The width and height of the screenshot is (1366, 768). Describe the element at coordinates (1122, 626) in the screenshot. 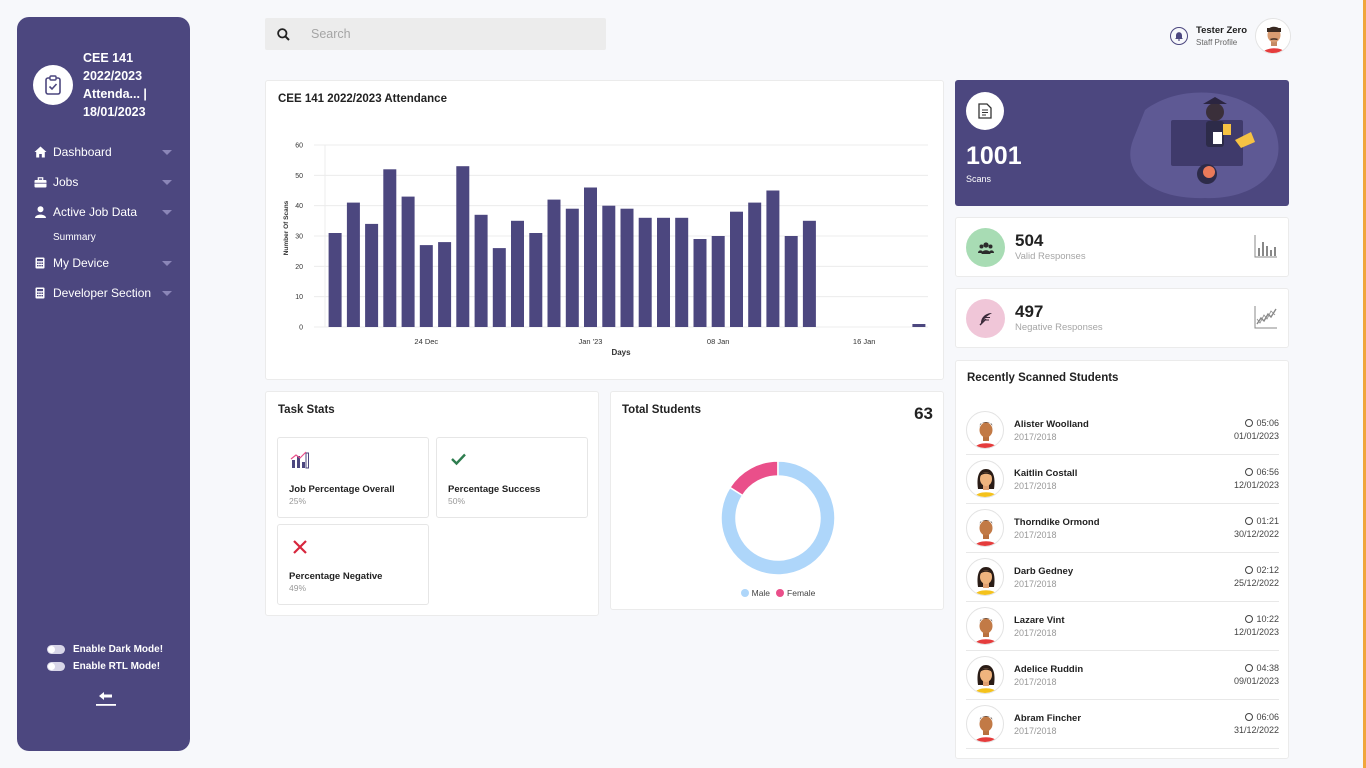

I see `list-item: Lazare Vint 2017/2018 10:22 12/01/2023` at that location.